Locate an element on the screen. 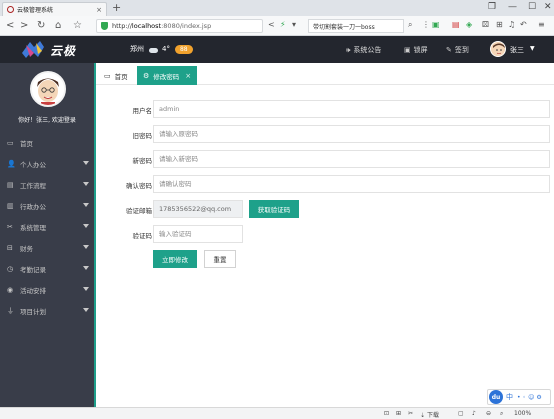  sidebar-item-activities: ◉ 活动安排 is located at coordinates (47, 289).